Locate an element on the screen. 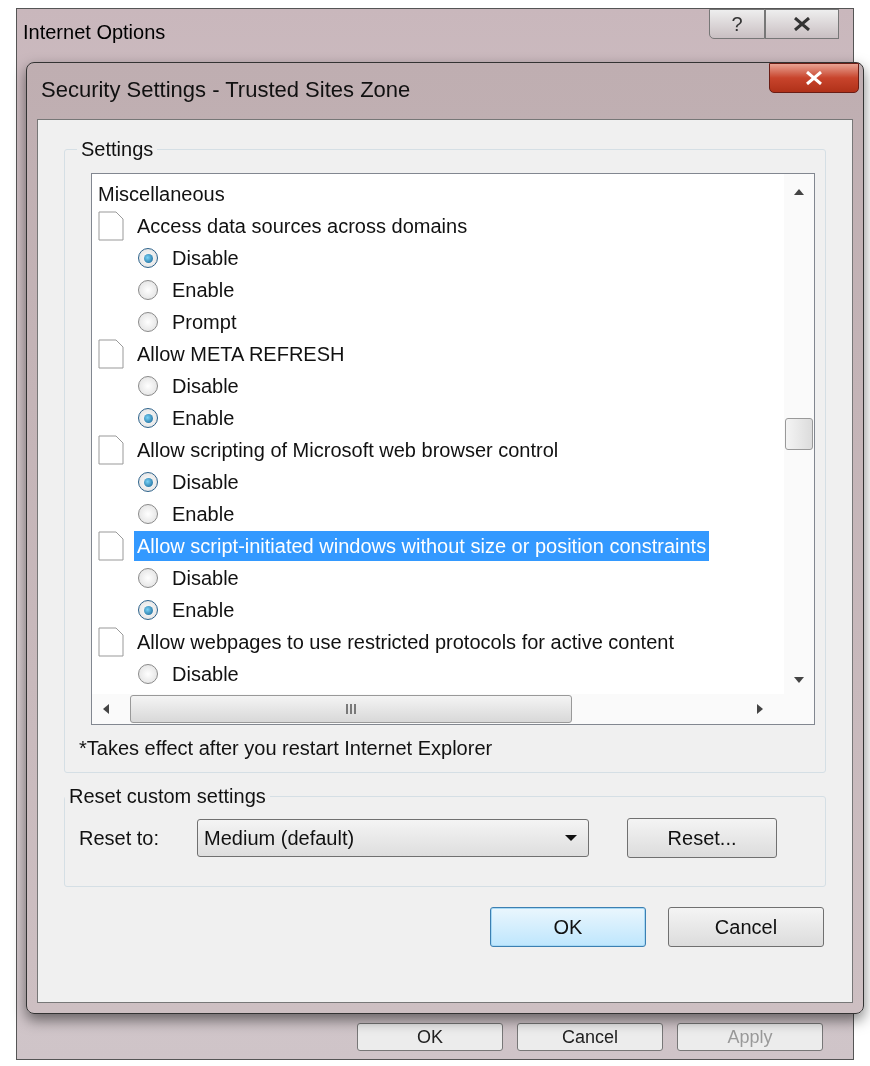 This screenshot has height=1066, width=870. left-arrow-icon is located at coordinates (106, 709).